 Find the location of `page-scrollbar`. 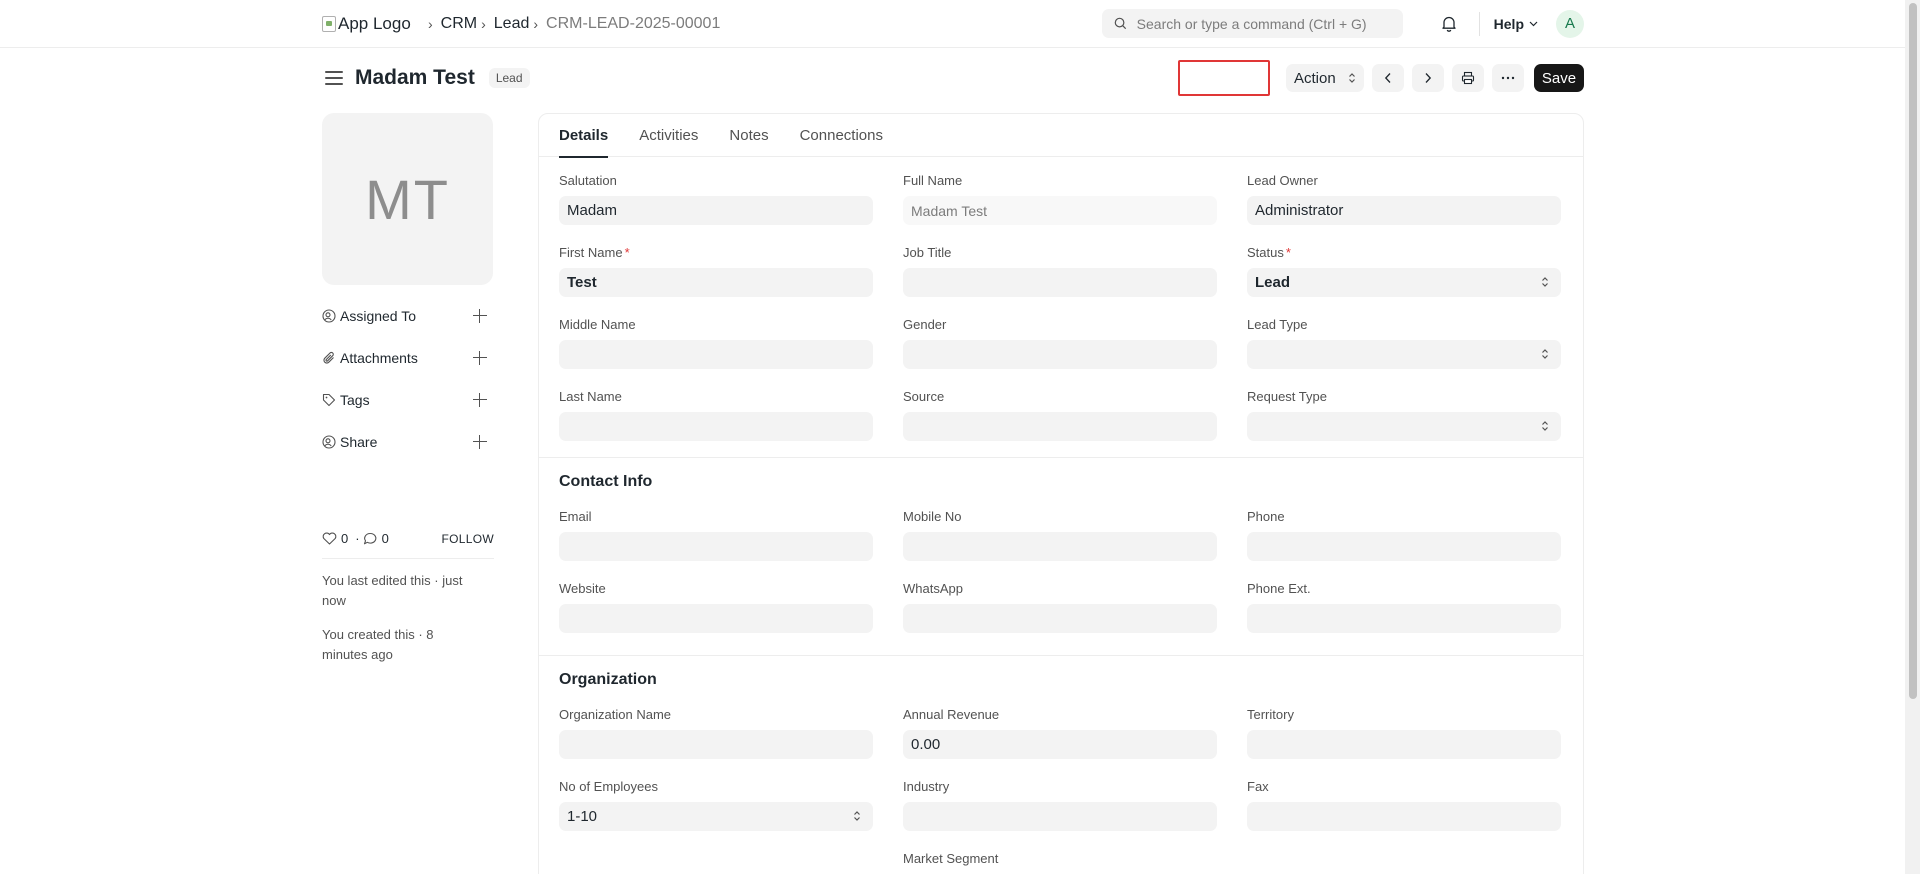

page-scrollbar is located at coordinates (1912, 437).